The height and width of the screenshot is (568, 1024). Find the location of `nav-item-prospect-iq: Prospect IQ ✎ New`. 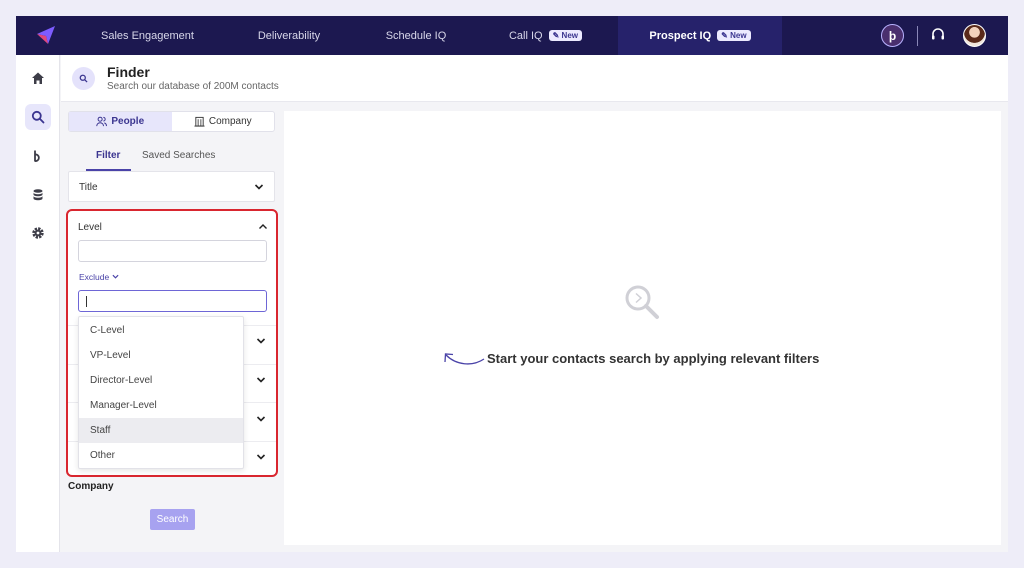

nav-item-prospect-iq: Prospect IQ ✎ New is located at coordinates (700, 35).